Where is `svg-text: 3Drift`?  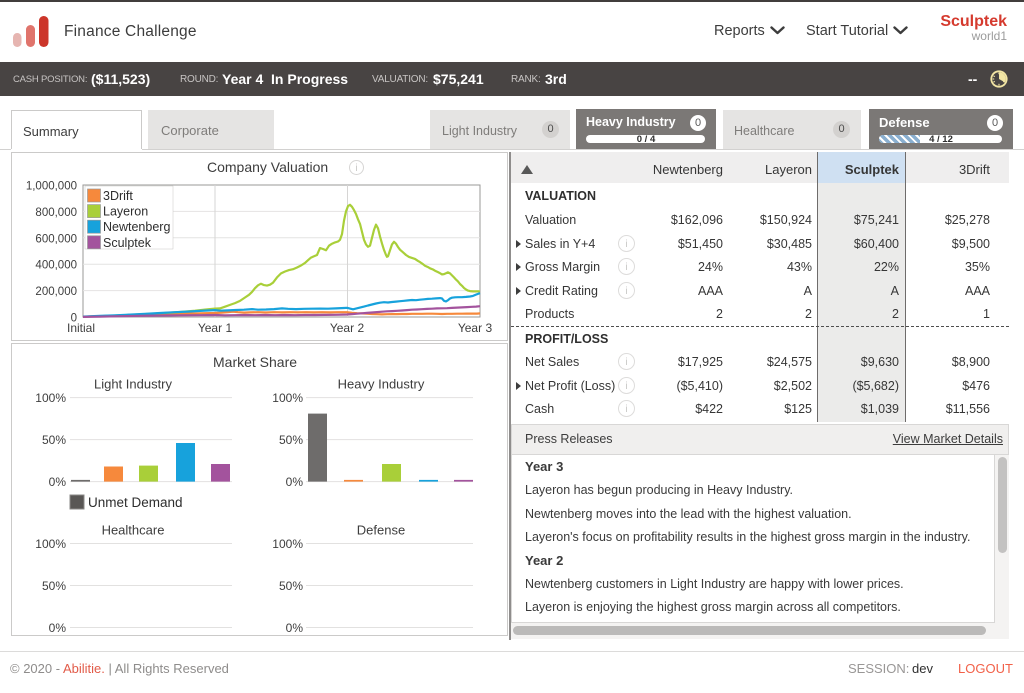
svg-text: 3Drift is located at coordinates (118, 196).